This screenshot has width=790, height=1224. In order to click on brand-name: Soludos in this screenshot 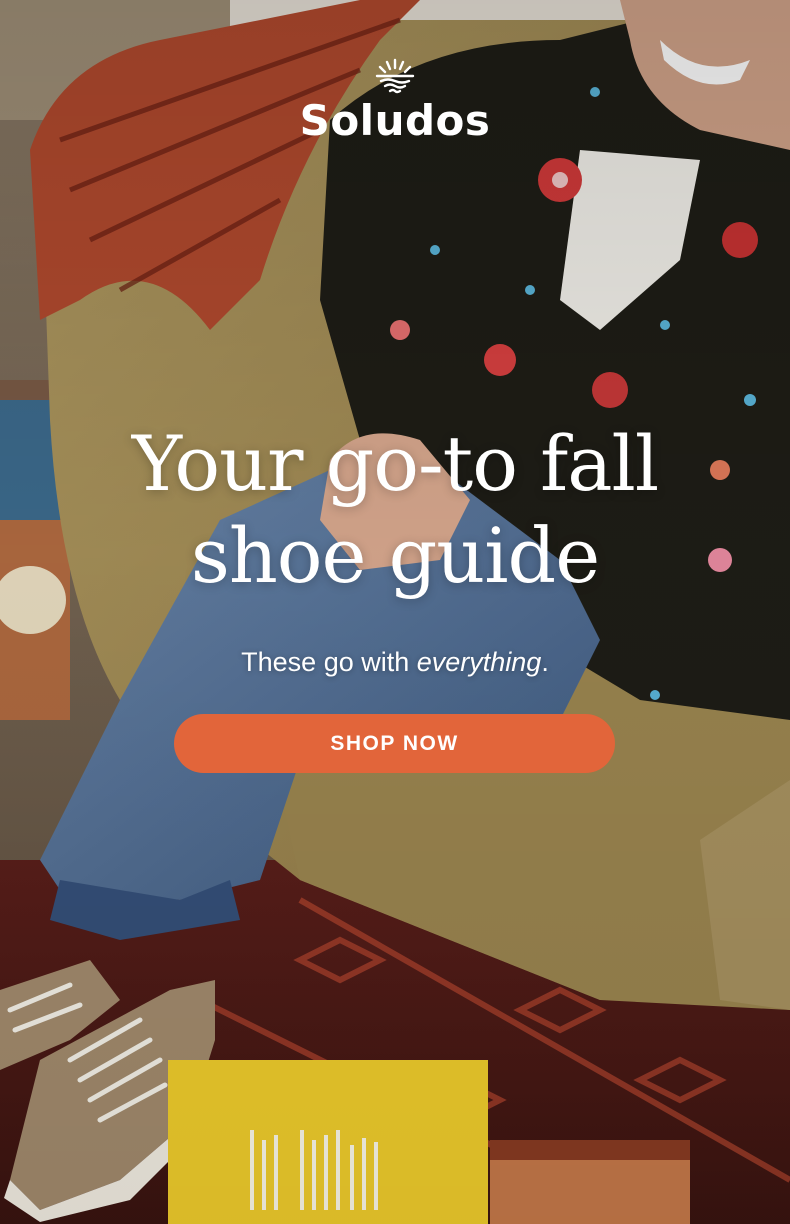, I will do `click(395, 120)`.